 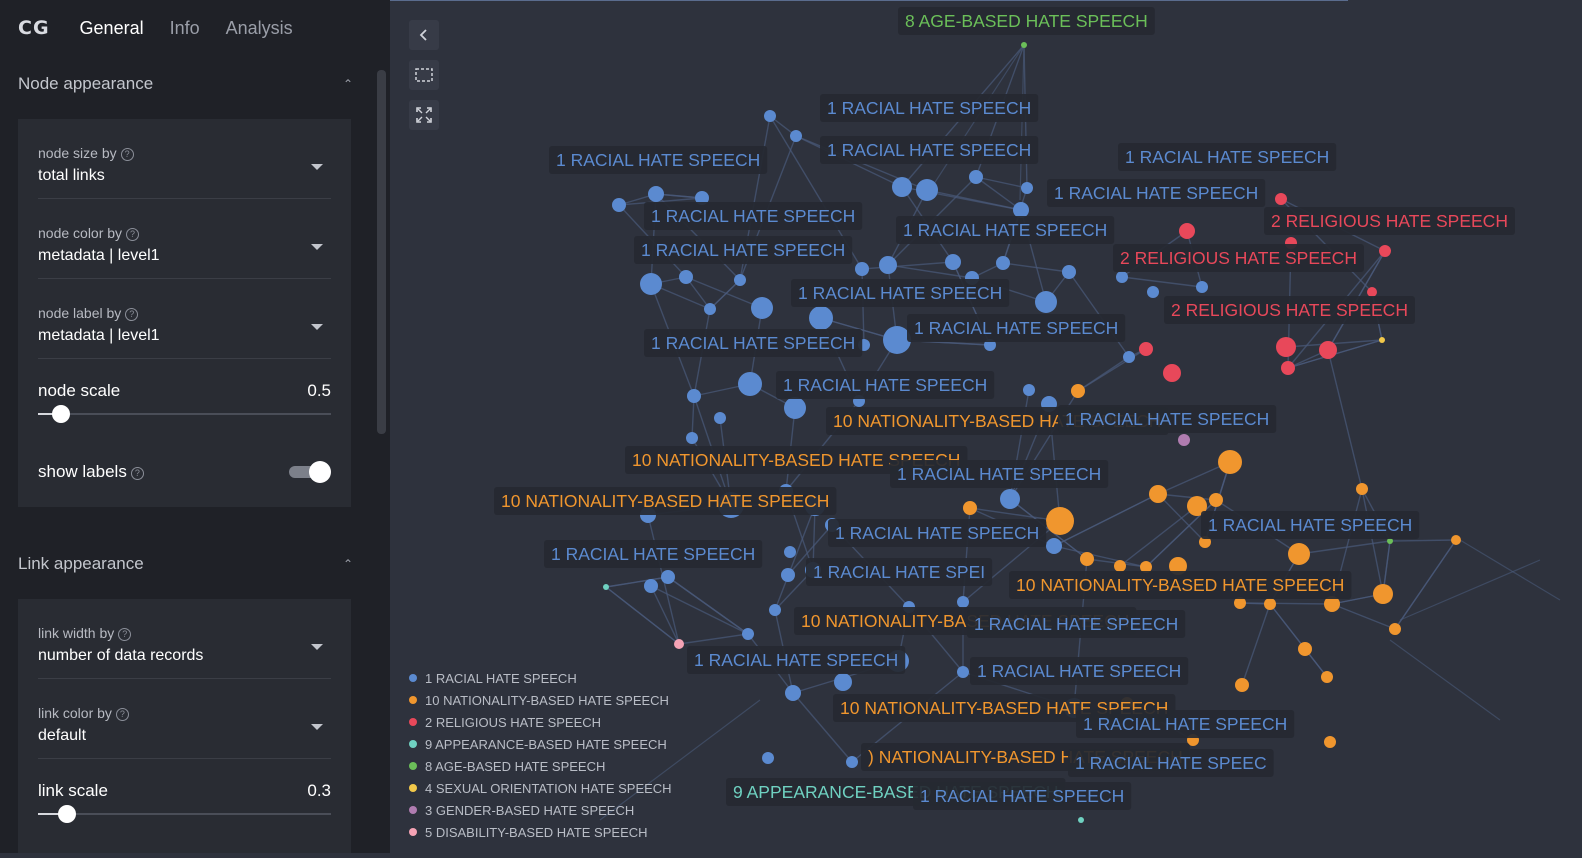 I want to click on legend-item: 1 RACIAL HATE SPEECH, so click(x=540, y=678).